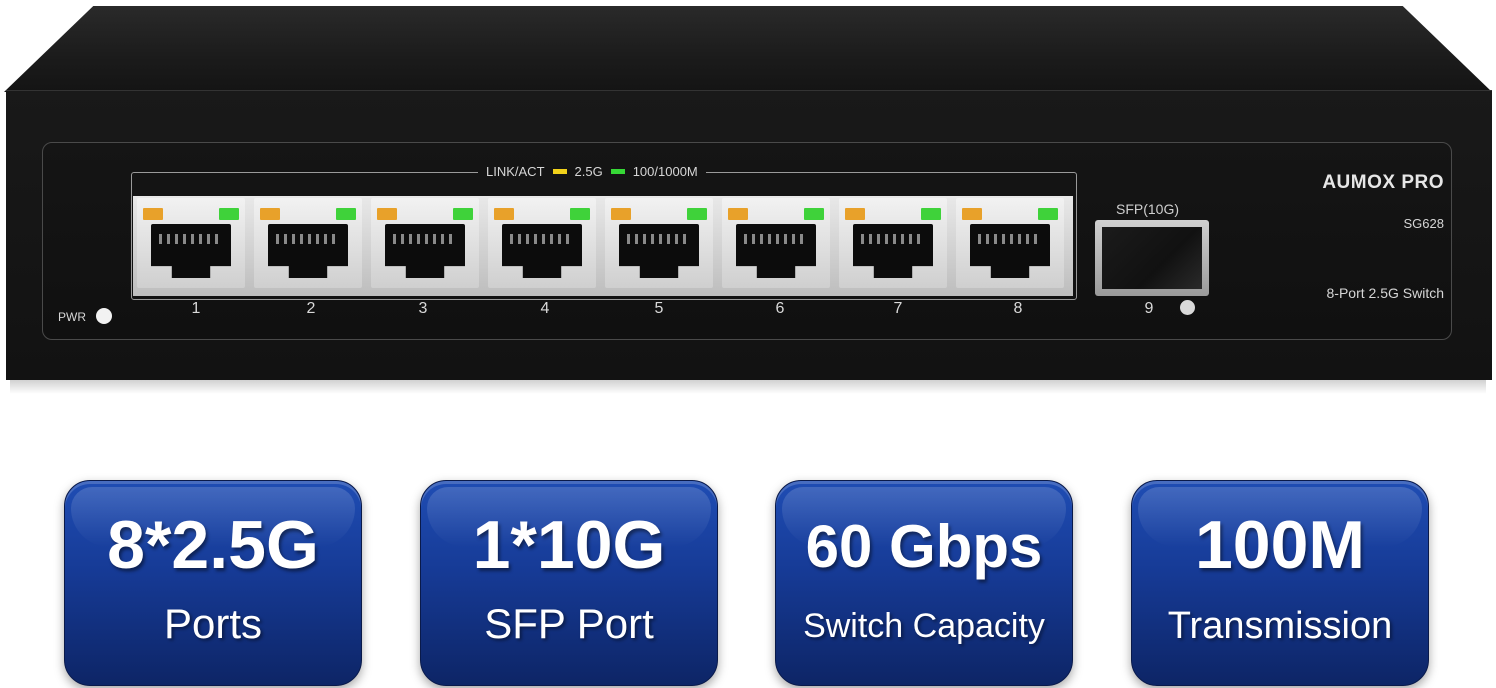  What do you see at coordinates (1149, 308) in the screenshot?
I see `sfp-port-number: 9` at bounding box center [1149, 308].